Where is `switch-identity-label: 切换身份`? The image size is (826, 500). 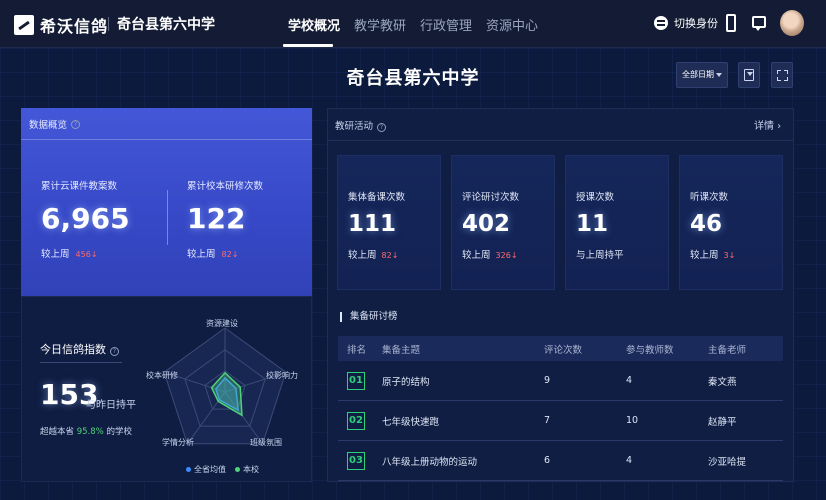
switch-identity-label: 切换身份 is located at coordinates (696, 23).